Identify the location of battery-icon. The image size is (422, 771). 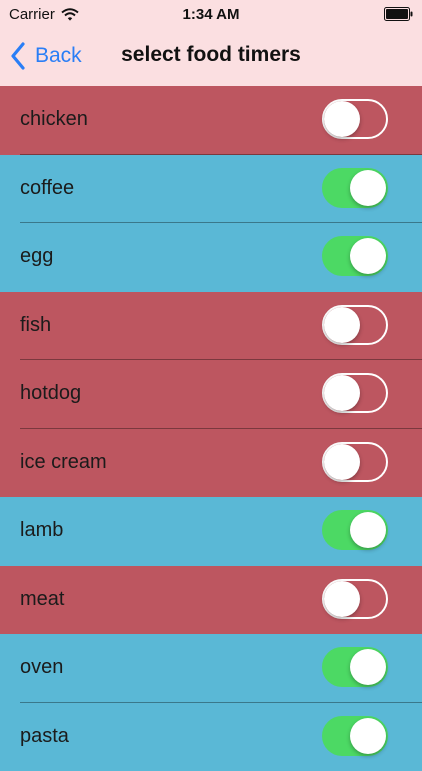
(399, 14).